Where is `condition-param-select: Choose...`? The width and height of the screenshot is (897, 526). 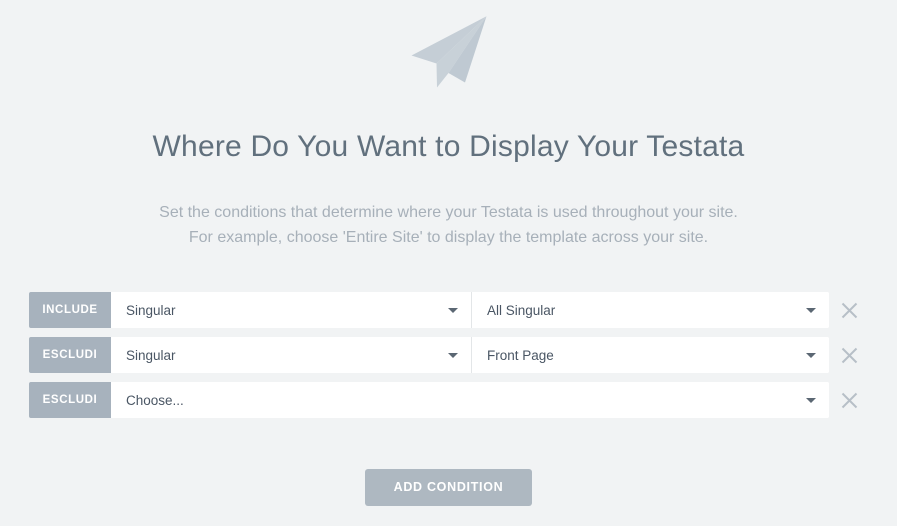
condition-param-select: Choose... is located at coordinates (470, 400).